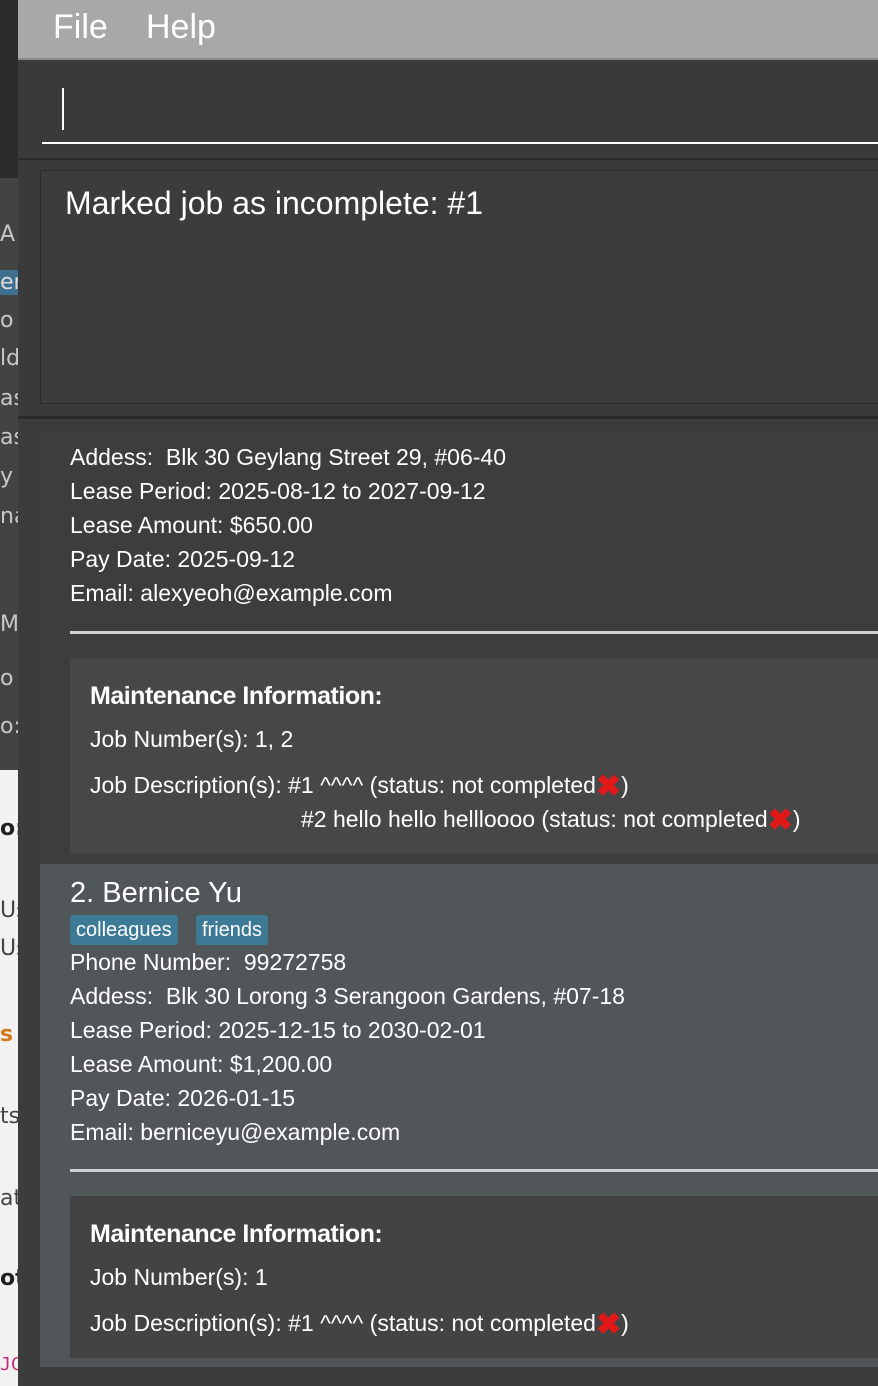 This screenshot has height=1386, width=878. I want to click on lease-period: Lease Period: 2025-12-15 to 2030-02-01, so click(278, 1030).